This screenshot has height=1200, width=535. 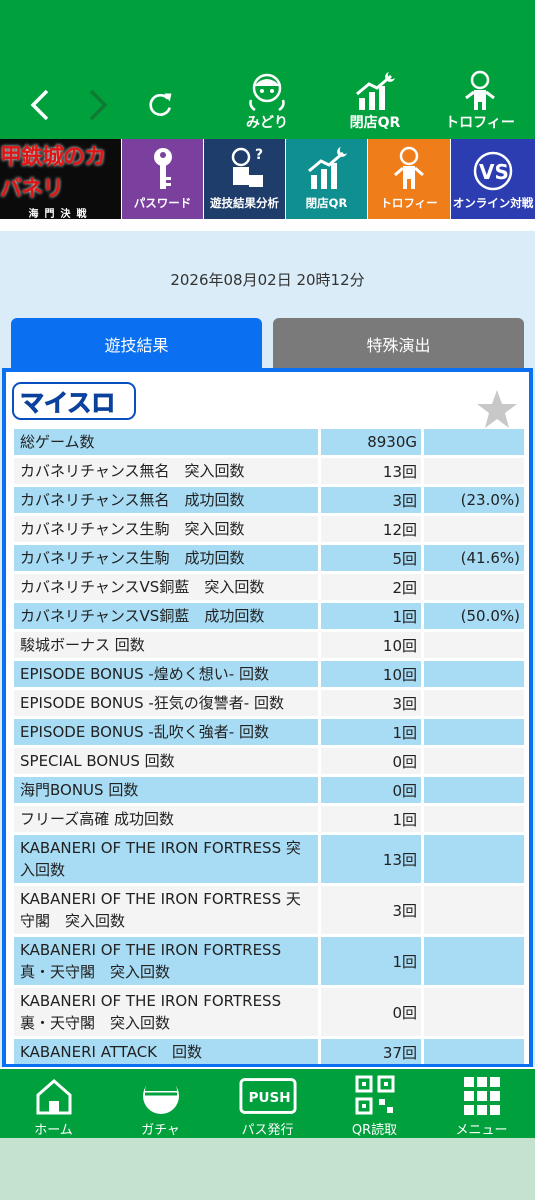 I want to click on bottom-nav-label: メニュー, so click(x=481, y=1130).